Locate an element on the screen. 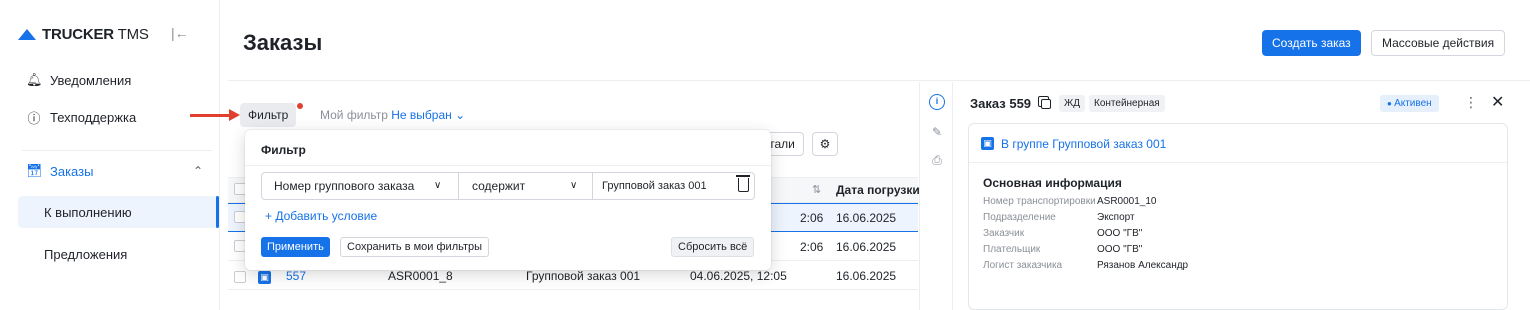  more-options-icon: ⋮ is located at coordinates (1471, 102).